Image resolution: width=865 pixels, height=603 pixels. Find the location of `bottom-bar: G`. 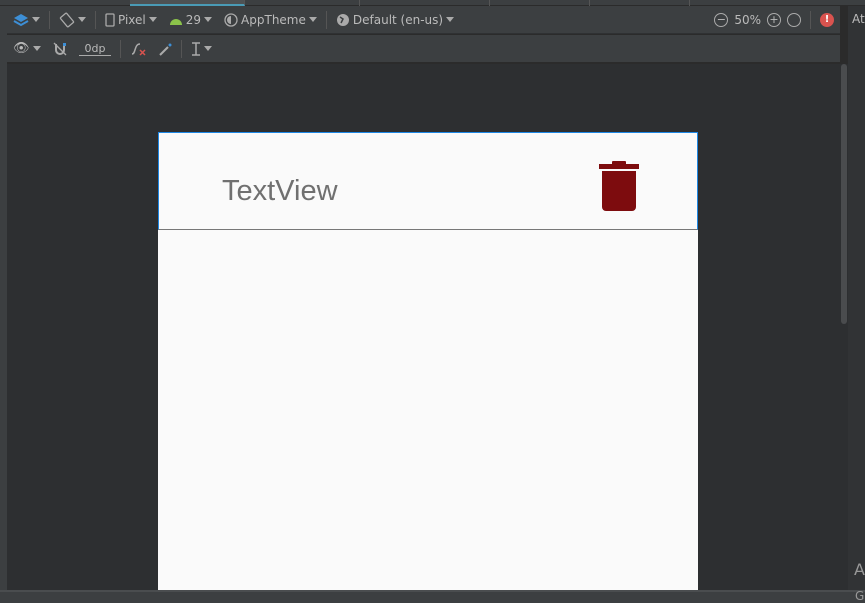

bottom-bar: G is located at coordinates (432, 596).